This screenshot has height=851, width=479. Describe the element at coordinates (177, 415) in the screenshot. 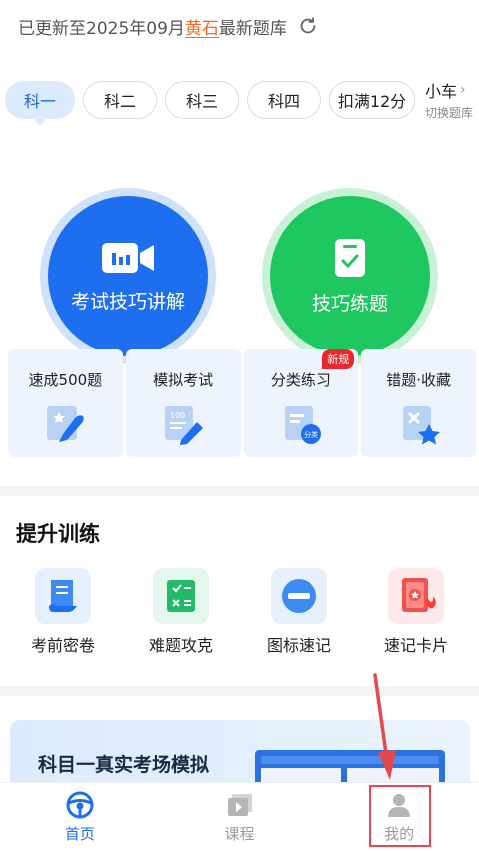

I see `svg-text: 100` at that location.